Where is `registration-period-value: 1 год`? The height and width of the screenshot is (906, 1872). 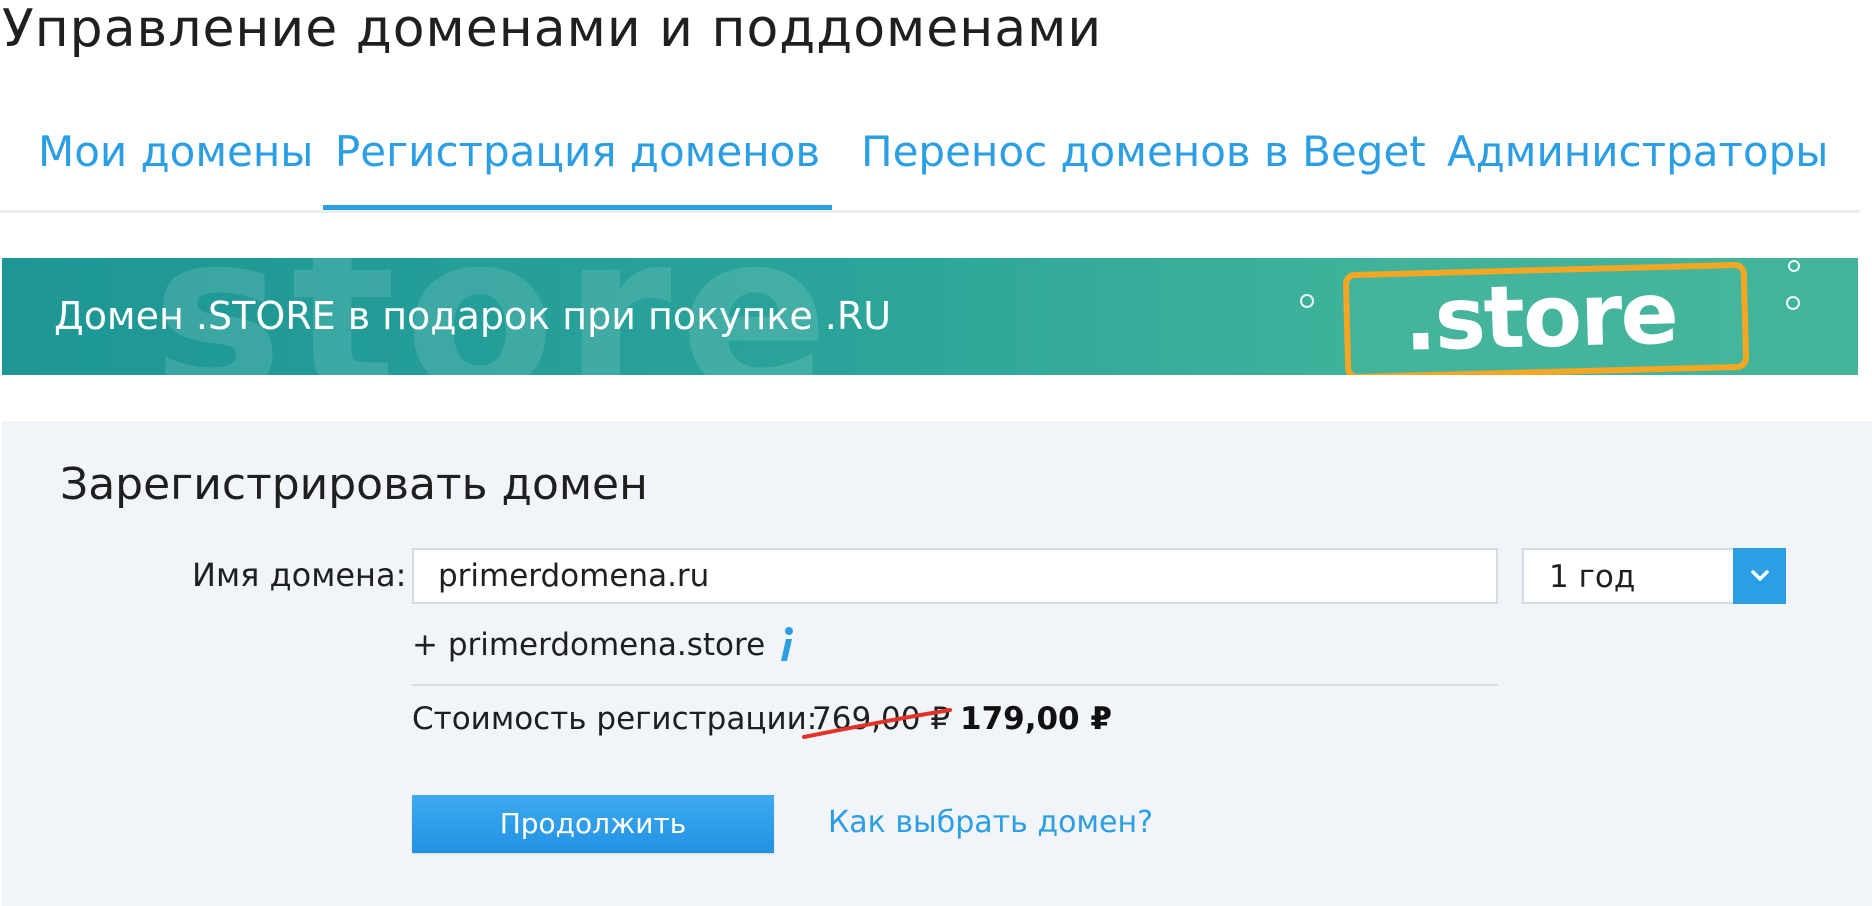
registration-period-value: 1 год is located at coordinates (1592, 577).